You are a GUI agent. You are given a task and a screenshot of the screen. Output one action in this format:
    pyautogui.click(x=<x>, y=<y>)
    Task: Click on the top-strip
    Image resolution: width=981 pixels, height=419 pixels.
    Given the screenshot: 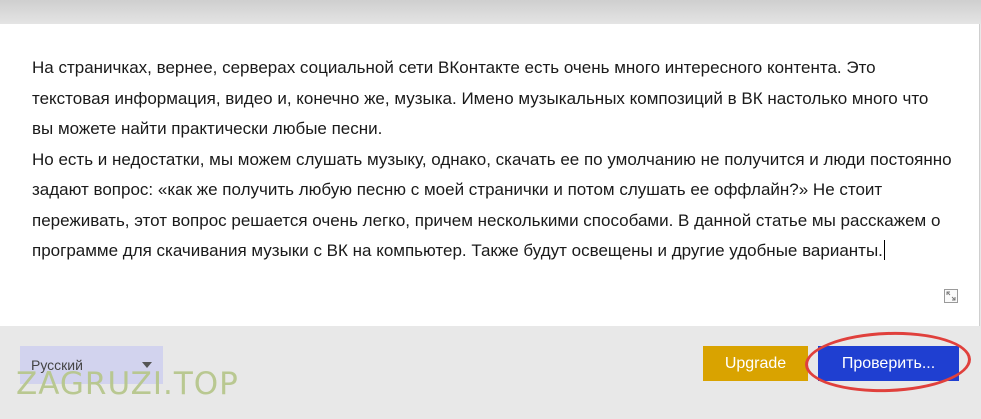 What is the action you would take?
    pyautogui.click(x=490, y=12)
    